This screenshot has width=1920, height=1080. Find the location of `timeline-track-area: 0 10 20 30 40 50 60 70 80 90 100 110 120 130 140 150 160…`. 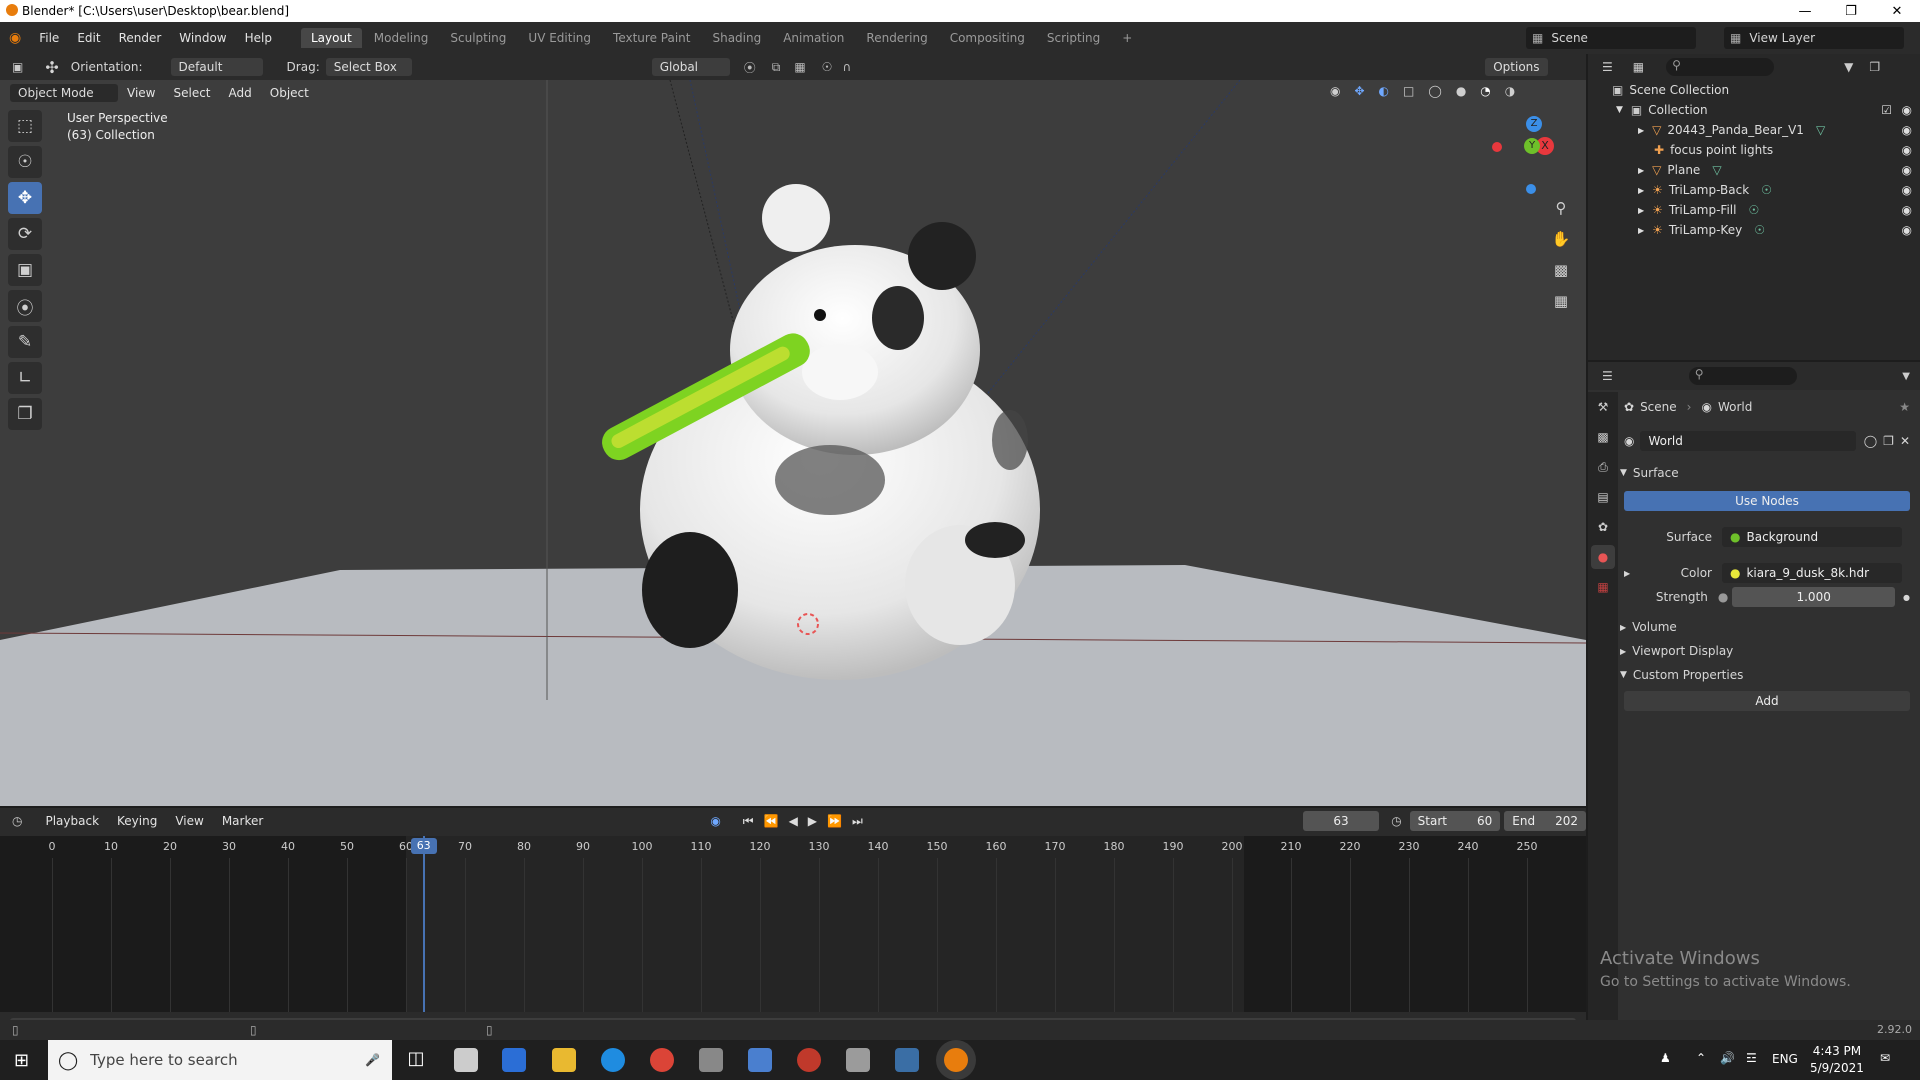

timeline-track-area: 0 10 20 30 40 50 60 70 80 90 100 110 120 130 140 150 160… is located at coordinates (793, 924).